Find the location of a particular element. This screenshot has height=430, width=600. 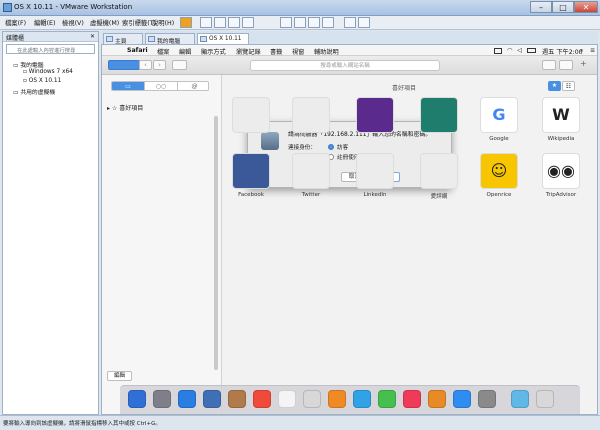

favorite-tile: ◉◉ is located at coordinates (561, 171).